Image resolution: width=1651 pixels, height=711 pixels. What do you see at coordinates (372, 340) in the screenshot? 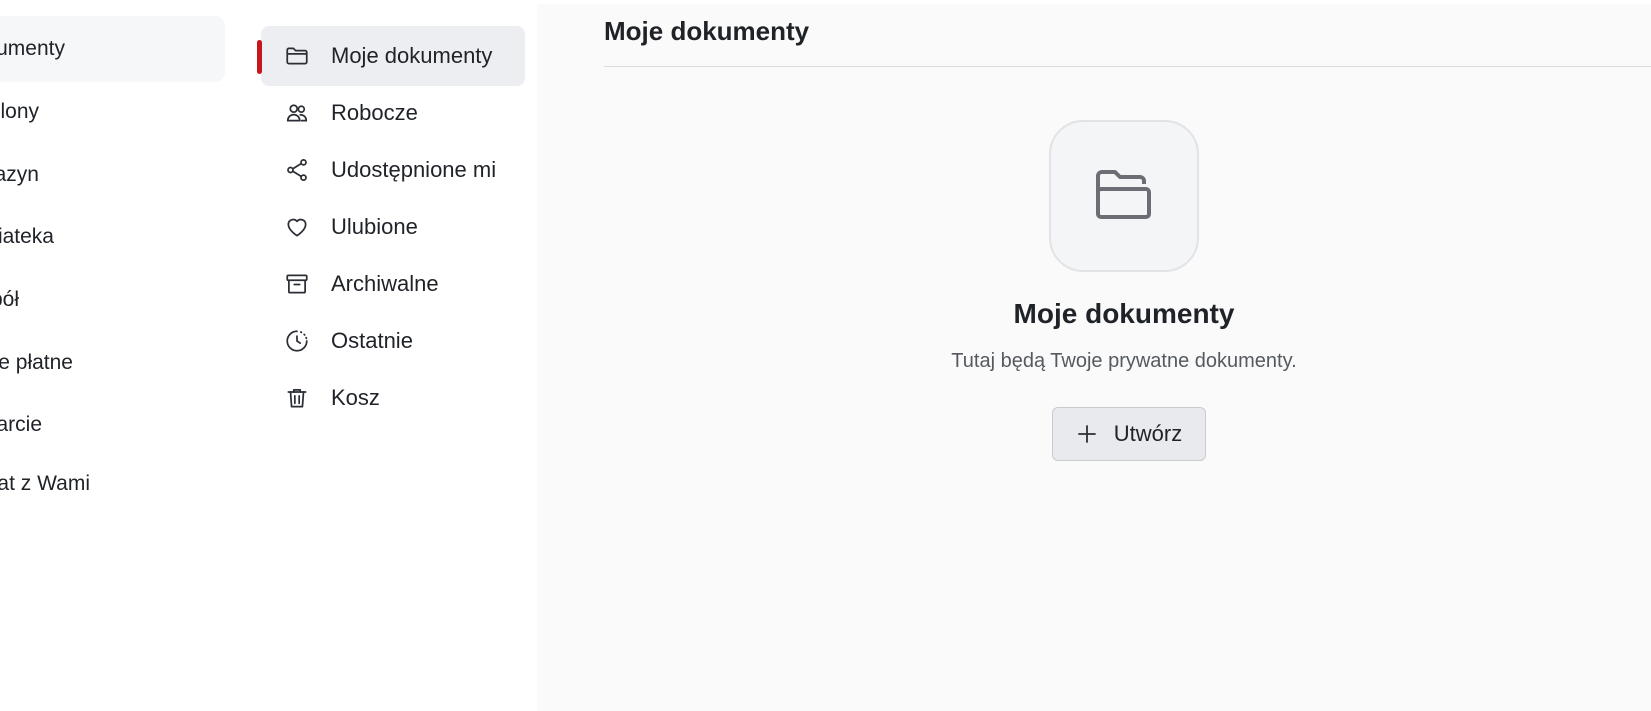
I see `documents-nav-item-label: Ostatnie` at bounding box center [372, 340].